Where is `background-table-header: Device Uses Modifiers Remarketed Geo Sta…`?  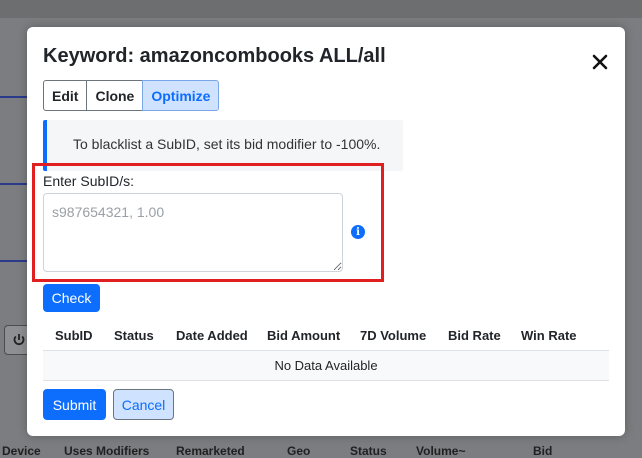 background-table-header: Device Uses Modifiers Remarketed Geo Sta… is located at coordinates (321, 449).